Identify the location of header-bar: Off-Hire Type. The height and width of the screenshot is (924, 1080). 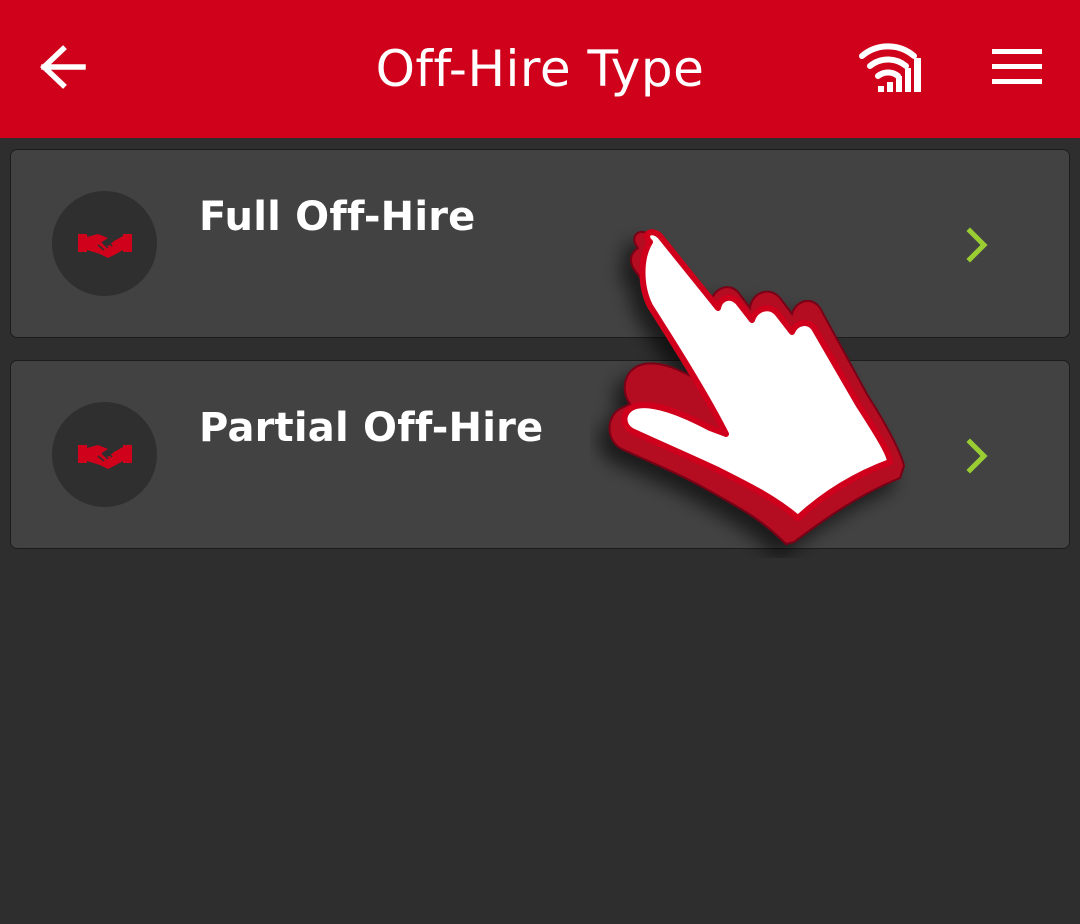
(540, 69).